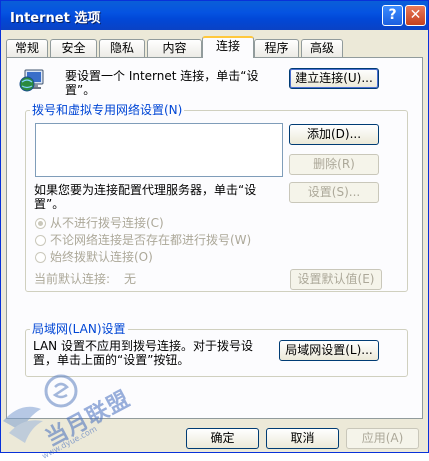 The image size is (429, 461). Describe the element at coordinates (322, 48) in the screenshot. I see `tab-advanced: 高级` at that location.